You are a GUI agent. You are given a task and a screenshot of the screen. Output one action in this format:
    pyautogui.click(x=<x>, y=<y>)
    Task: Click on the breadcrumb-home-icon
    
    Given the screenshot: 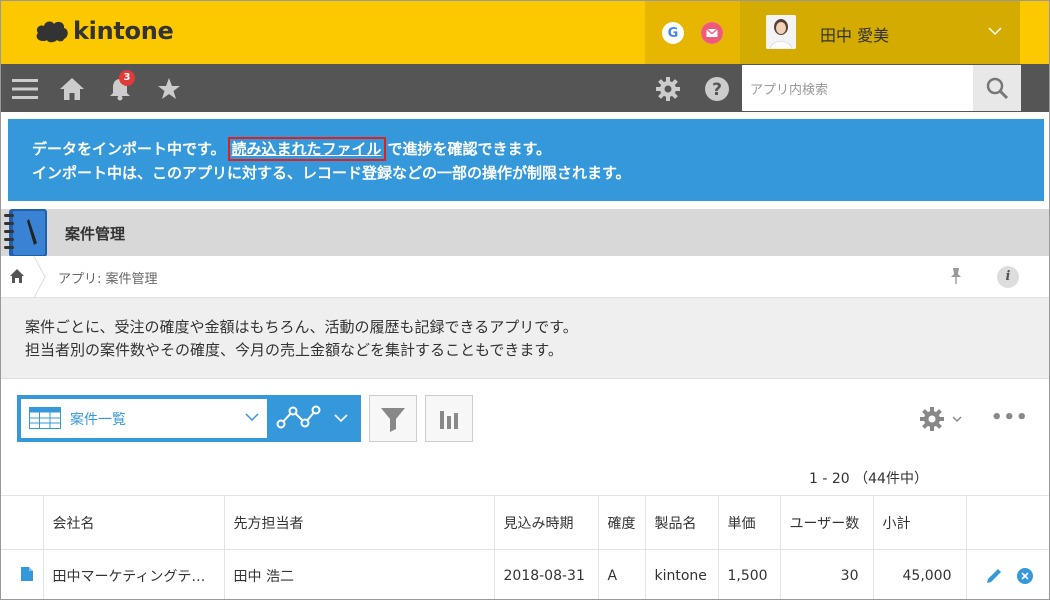 What is the action you would take?
    pyautogui.click(x=17, y=276)
    